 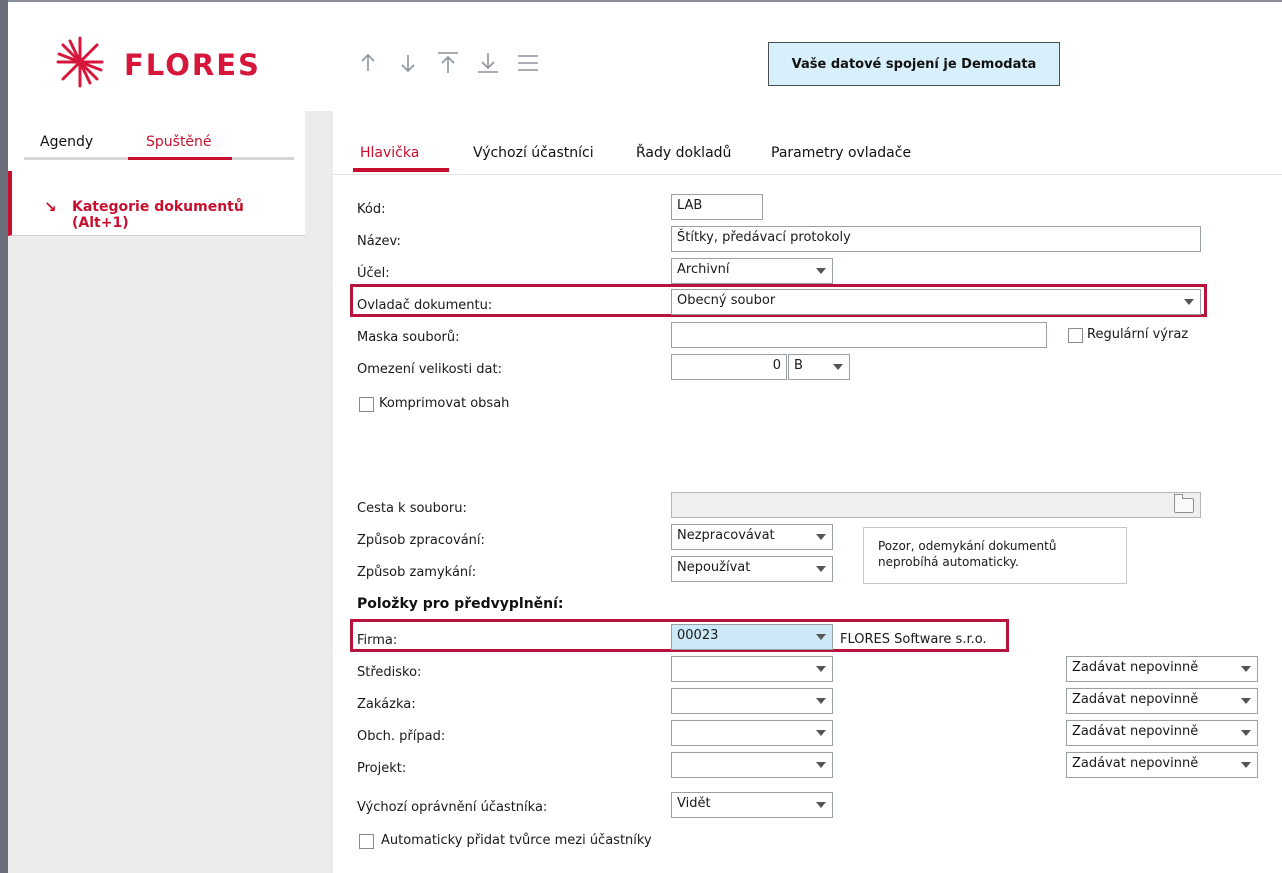 What do you see at coordinates (703, 269) in the screenshot?
I see `ucel-value: Archivní` at bounding box center [703, 269].